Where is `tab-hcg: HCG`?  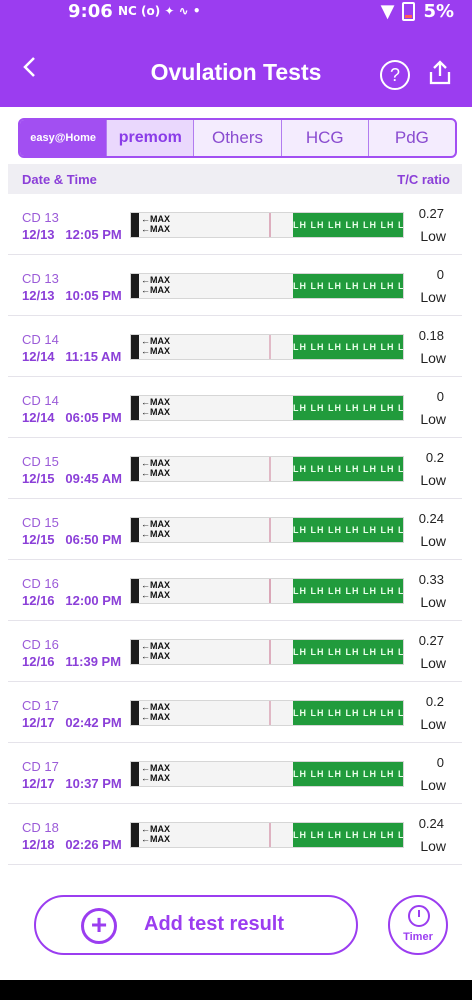
tab-hcg: HCG is located at coordinates (325, 138).